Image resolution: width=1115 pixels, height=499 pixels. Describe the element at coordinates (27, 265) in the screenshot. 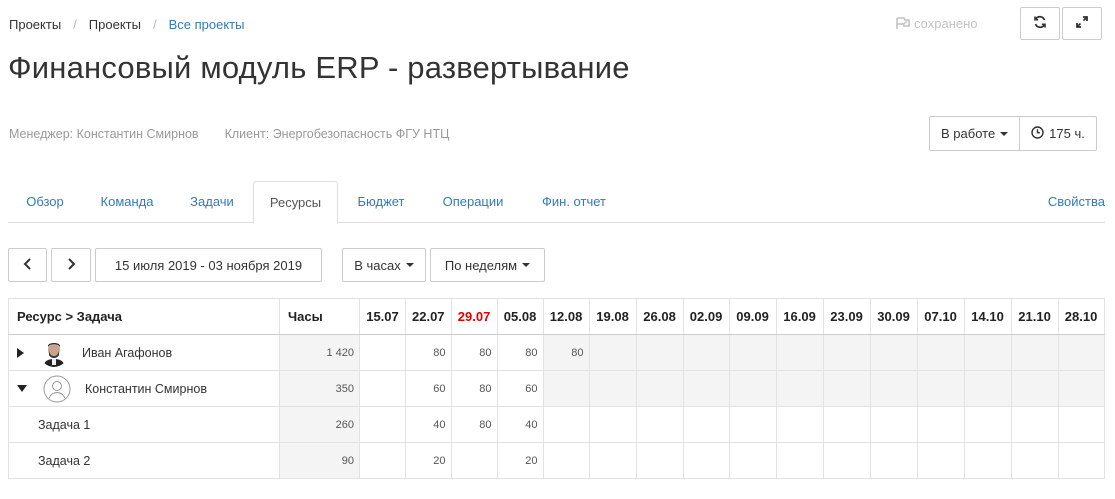

I see `prev-period-button` at that location.